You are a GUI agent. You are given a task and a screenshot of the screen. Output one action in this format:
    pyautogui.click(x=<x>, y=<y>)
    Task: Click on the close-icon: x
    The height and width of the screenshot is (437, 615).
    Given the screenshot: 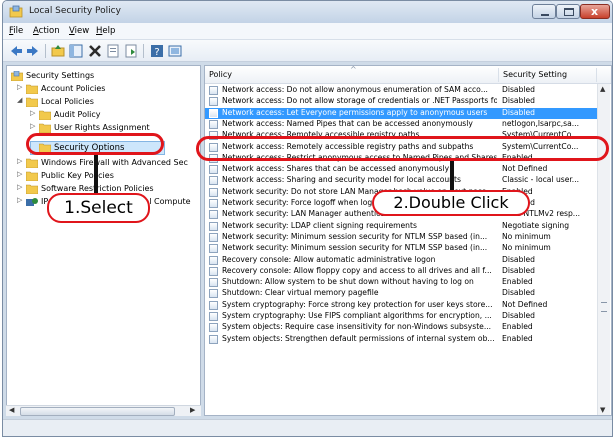 What is the action you would take?
    pyautogui.click(x=595, y=11)
    